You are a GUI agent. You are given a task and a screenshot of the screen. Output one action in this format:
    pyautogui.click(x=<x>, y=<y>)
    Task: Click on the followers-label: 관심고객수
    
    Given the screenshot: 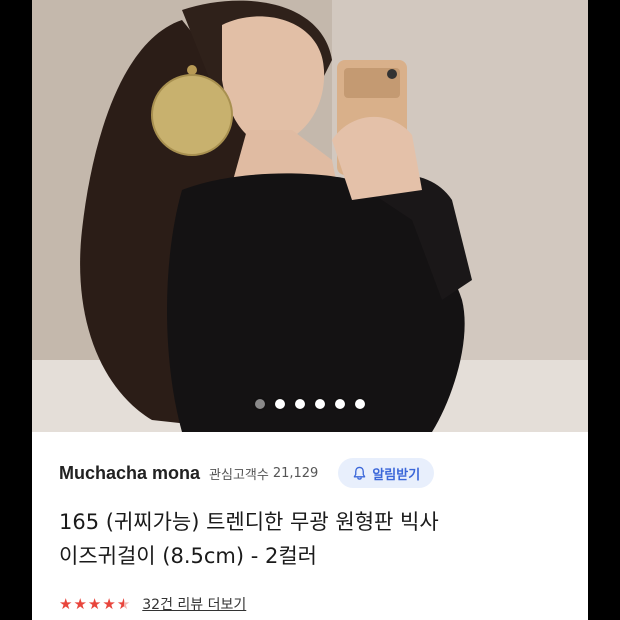 What is the action you would take?
    pyautogui.click(x=239, y=475)
    